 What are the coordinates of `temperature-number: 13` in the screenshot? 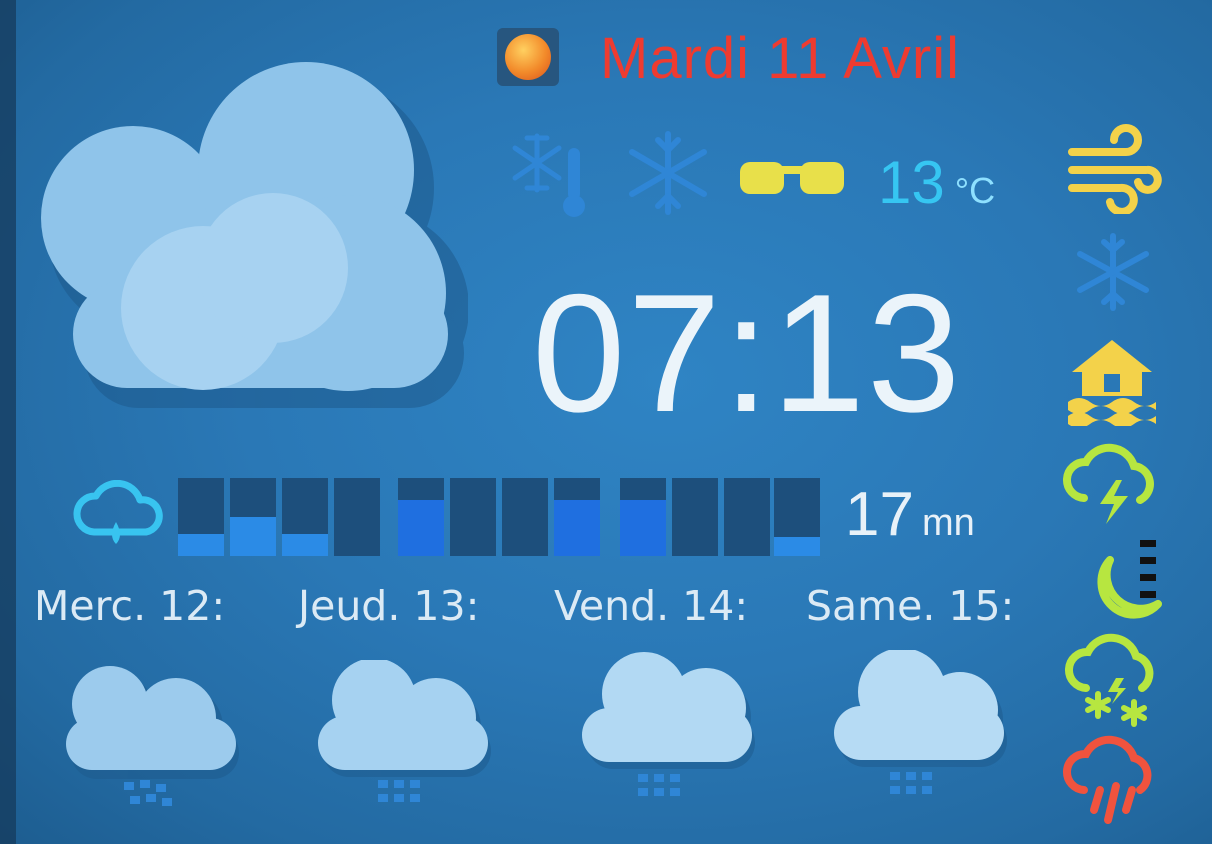 It's located at (911, 182).